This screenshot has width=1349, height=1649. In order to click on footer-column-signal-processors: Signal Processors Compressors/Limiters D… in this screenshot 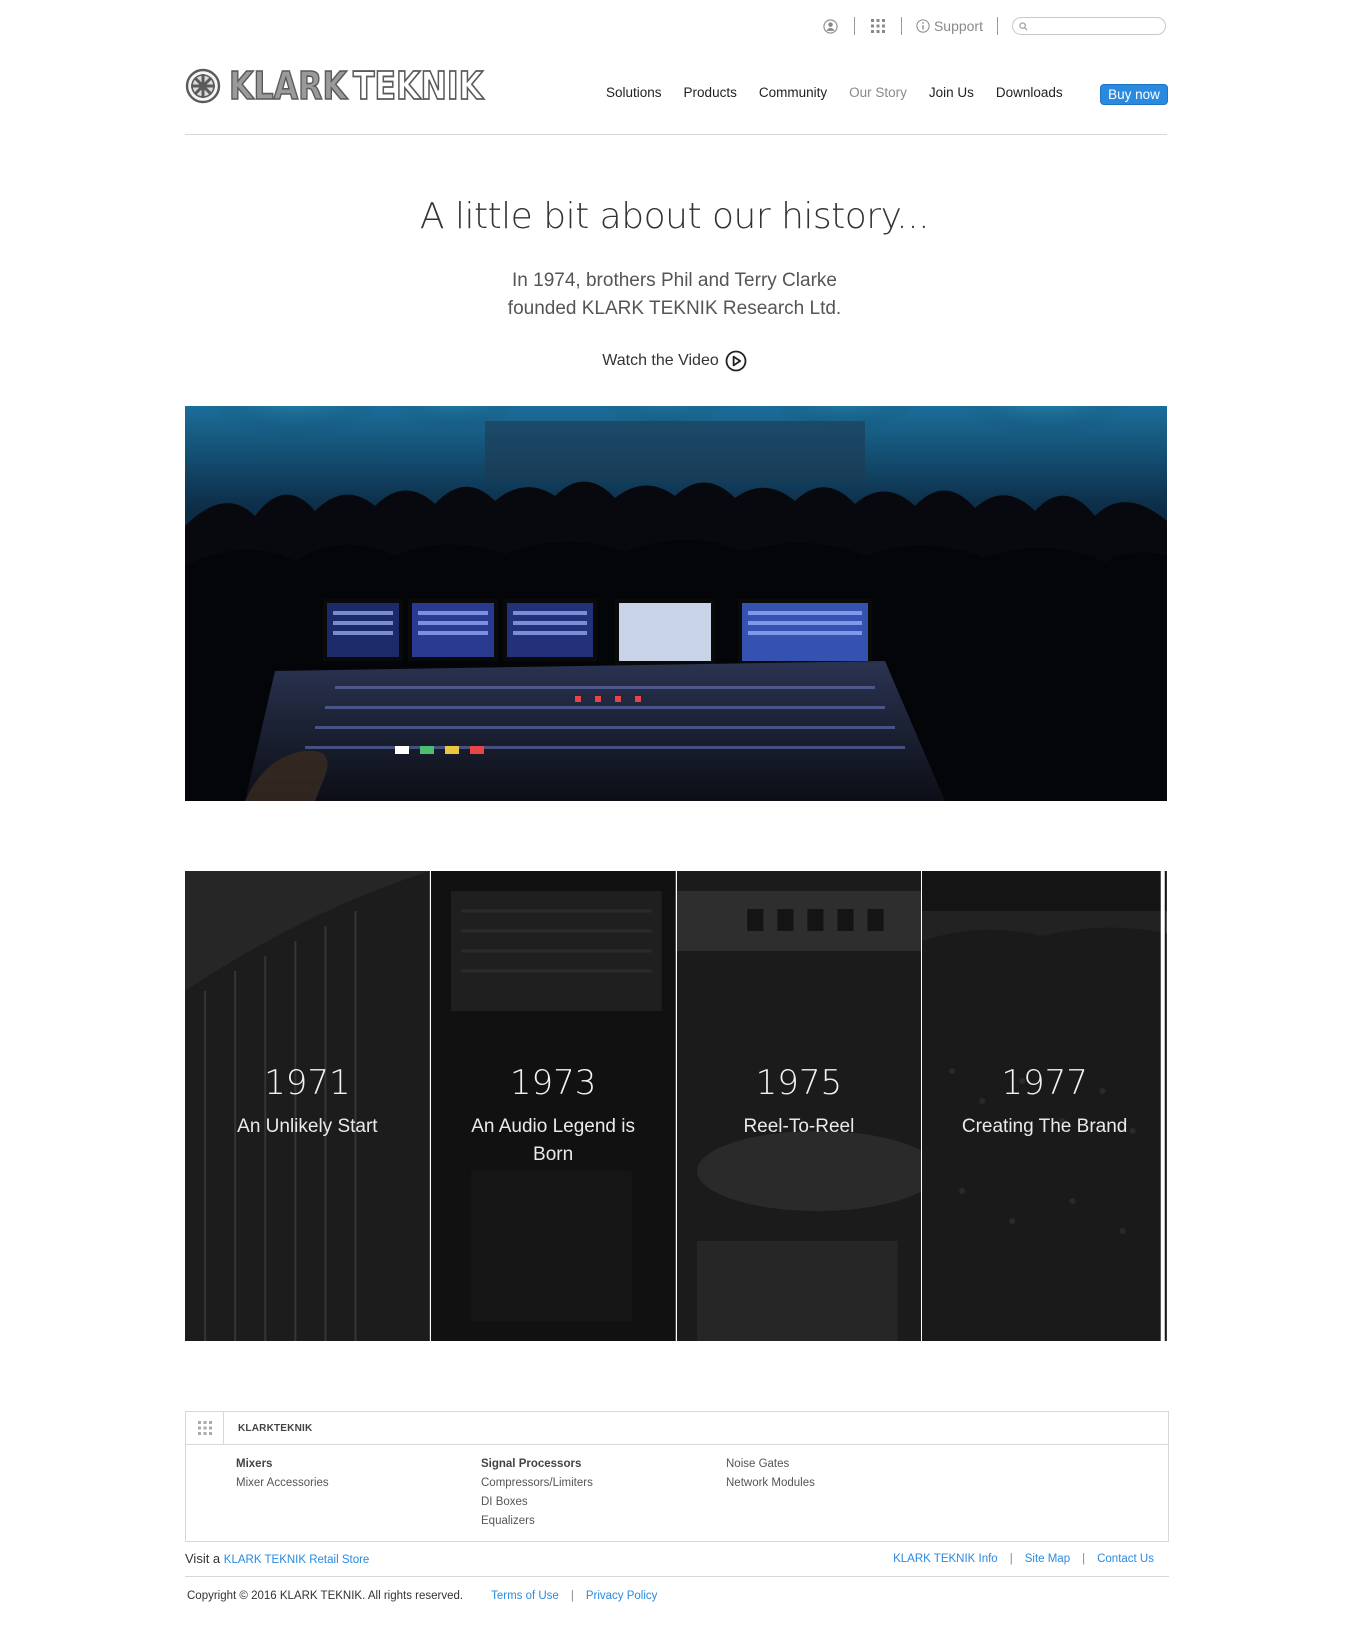, I will do `click(537, 1493)`.